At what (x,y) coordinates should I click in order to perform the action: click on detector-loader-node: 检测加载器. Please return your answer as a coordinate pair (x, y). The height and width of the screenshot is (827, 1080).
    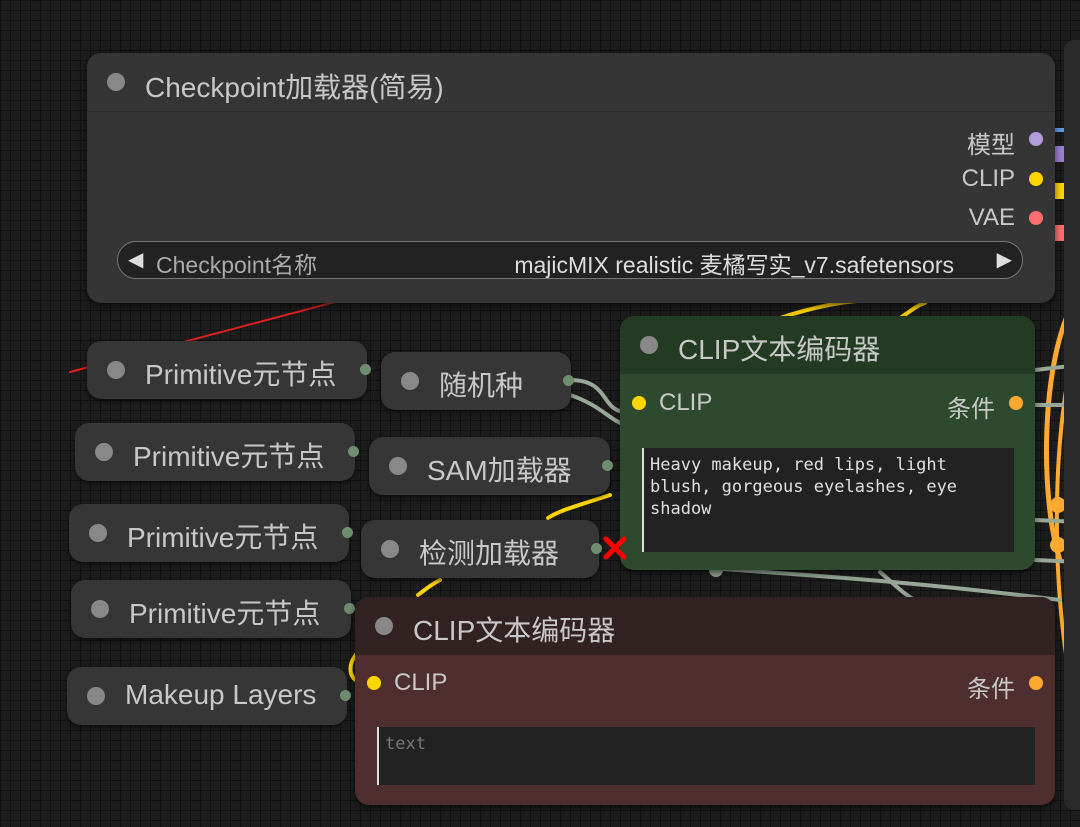
    Looking at the image, I should click on (481, 549).